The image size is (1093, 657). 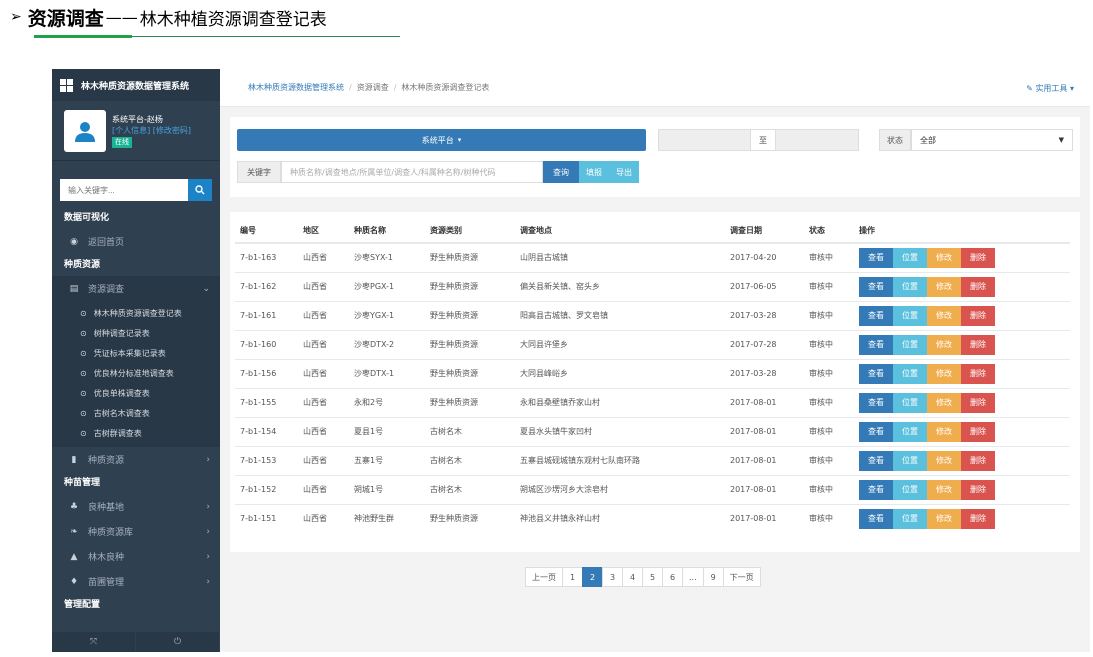 I want to click on page-button: 3, so click(x=612, y=577).